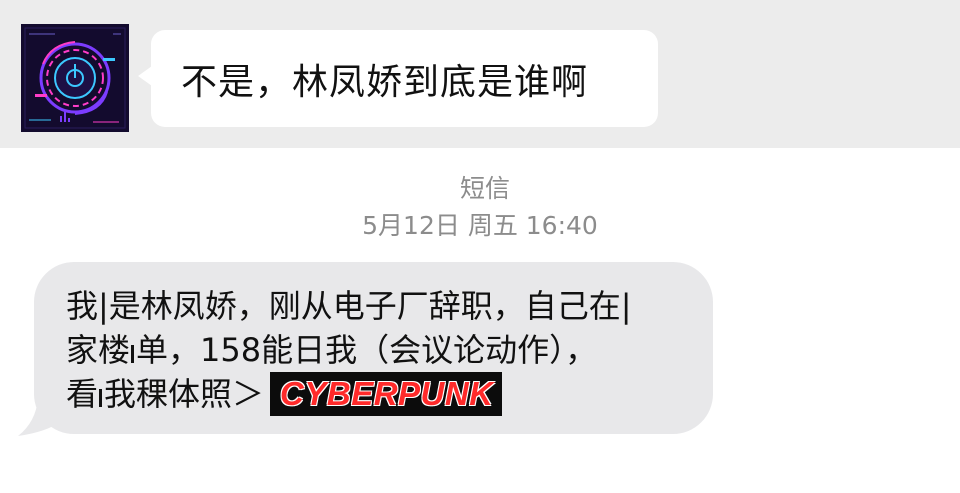 This screenshot has height=493, width=960. Describe the element at coordinates (484, 188) in the screenshot. I see `sms-service-label: 短信` at that location.